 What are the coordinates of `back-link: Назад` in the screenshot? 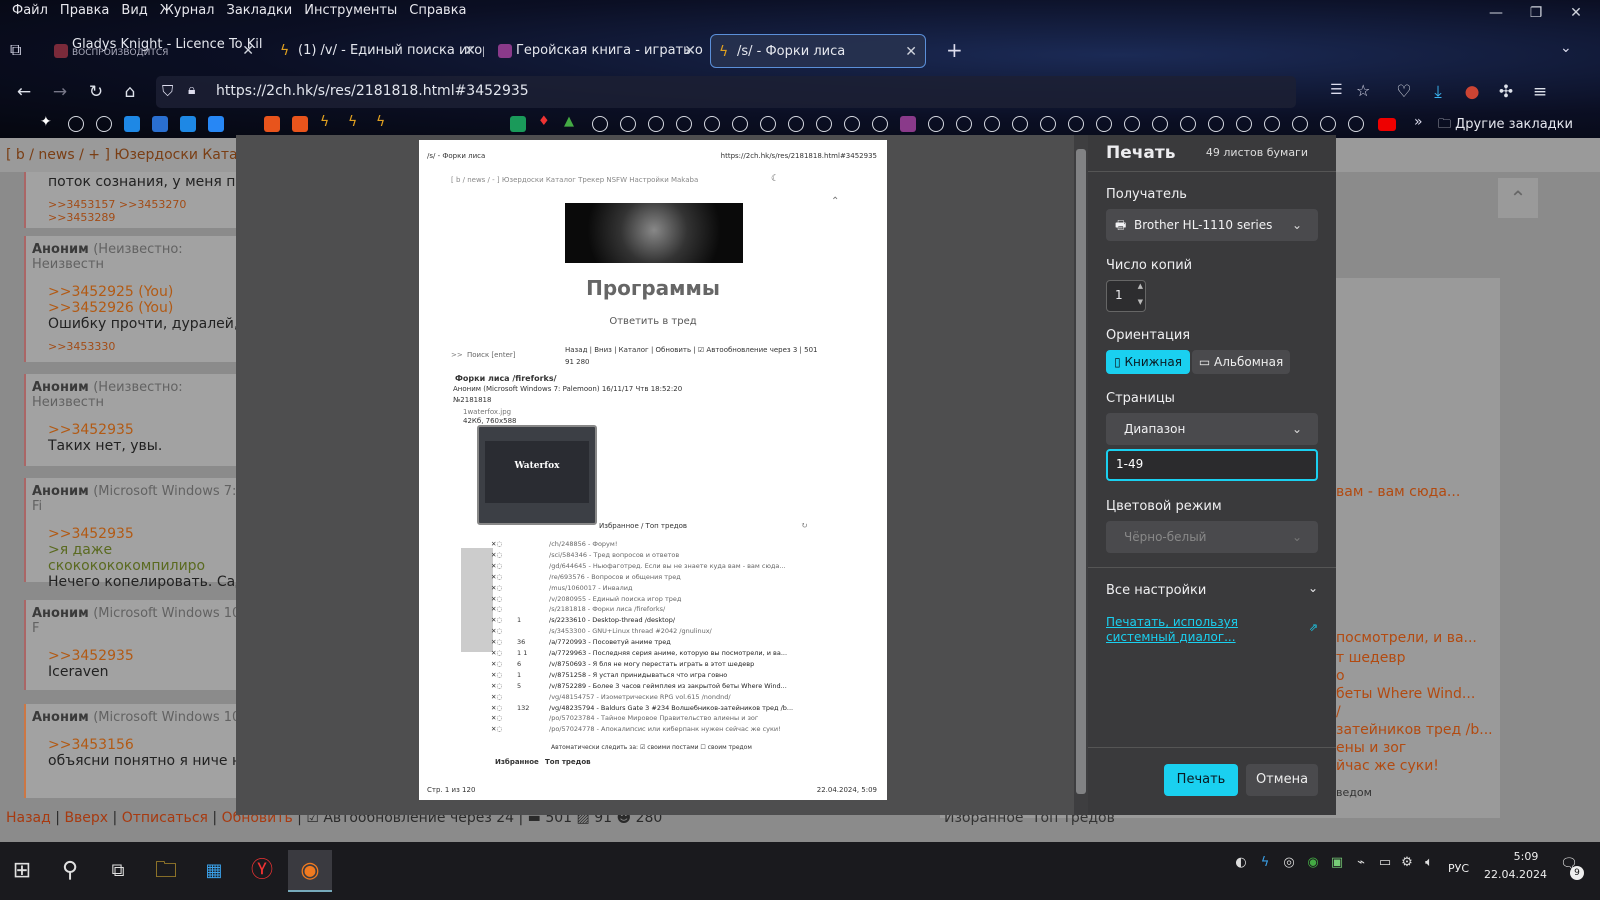 It's located at (28, 818).